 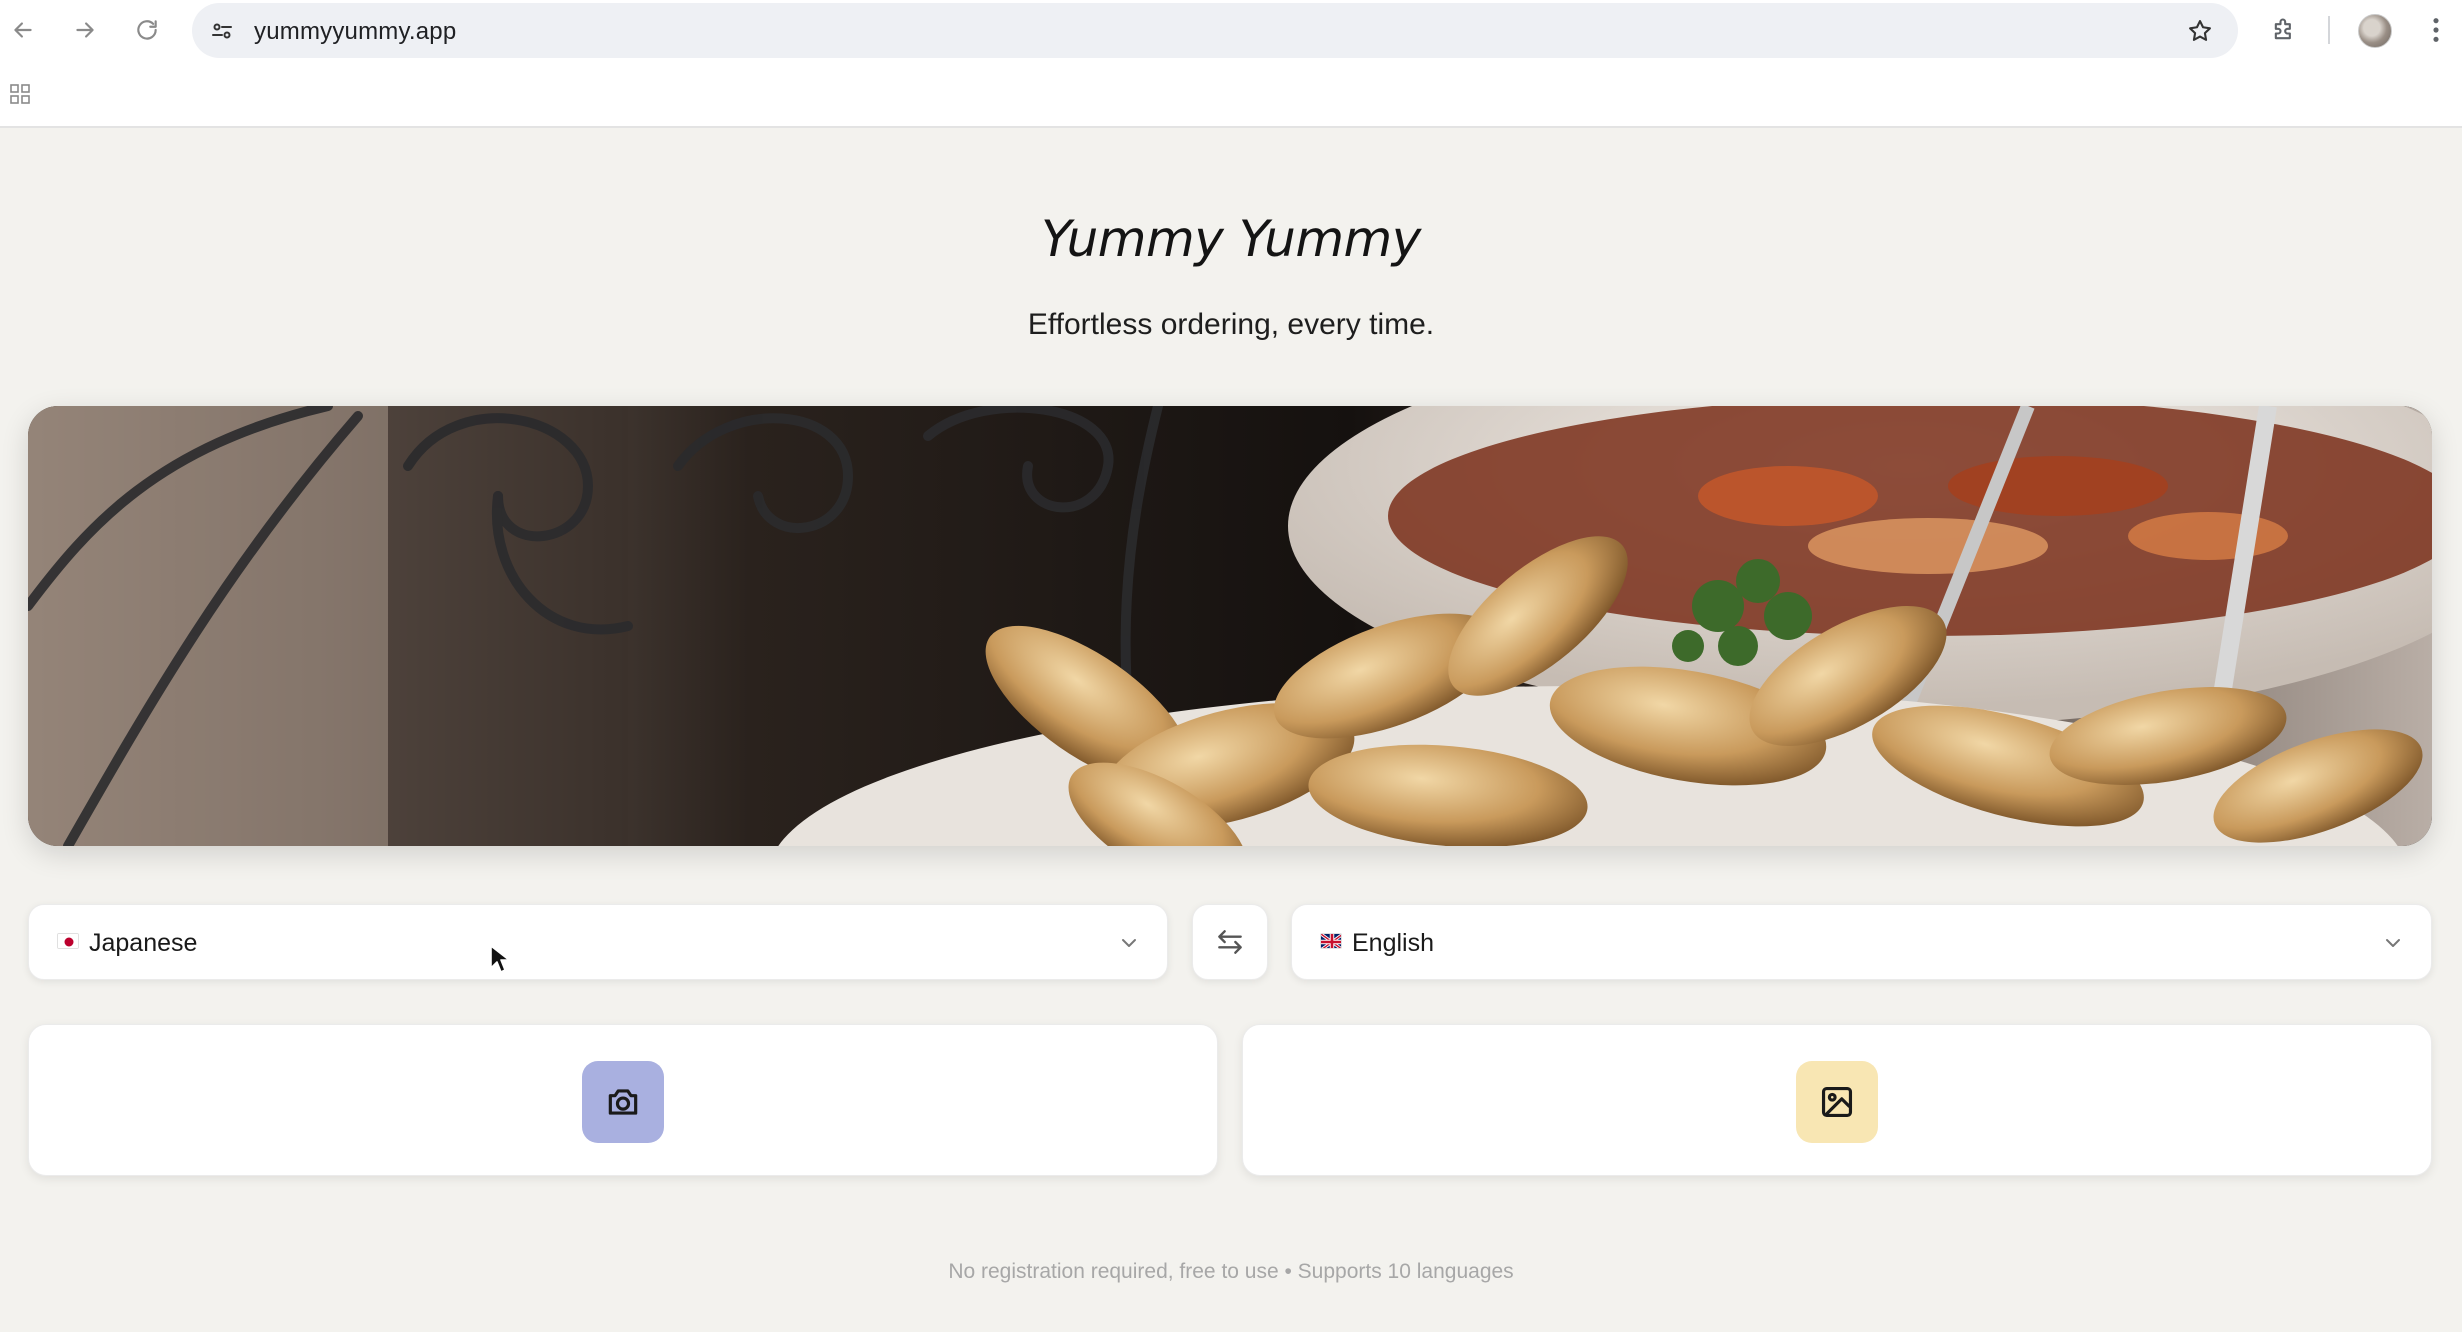 I want to click on swap-languages-button, so click(x=1230, y=942).